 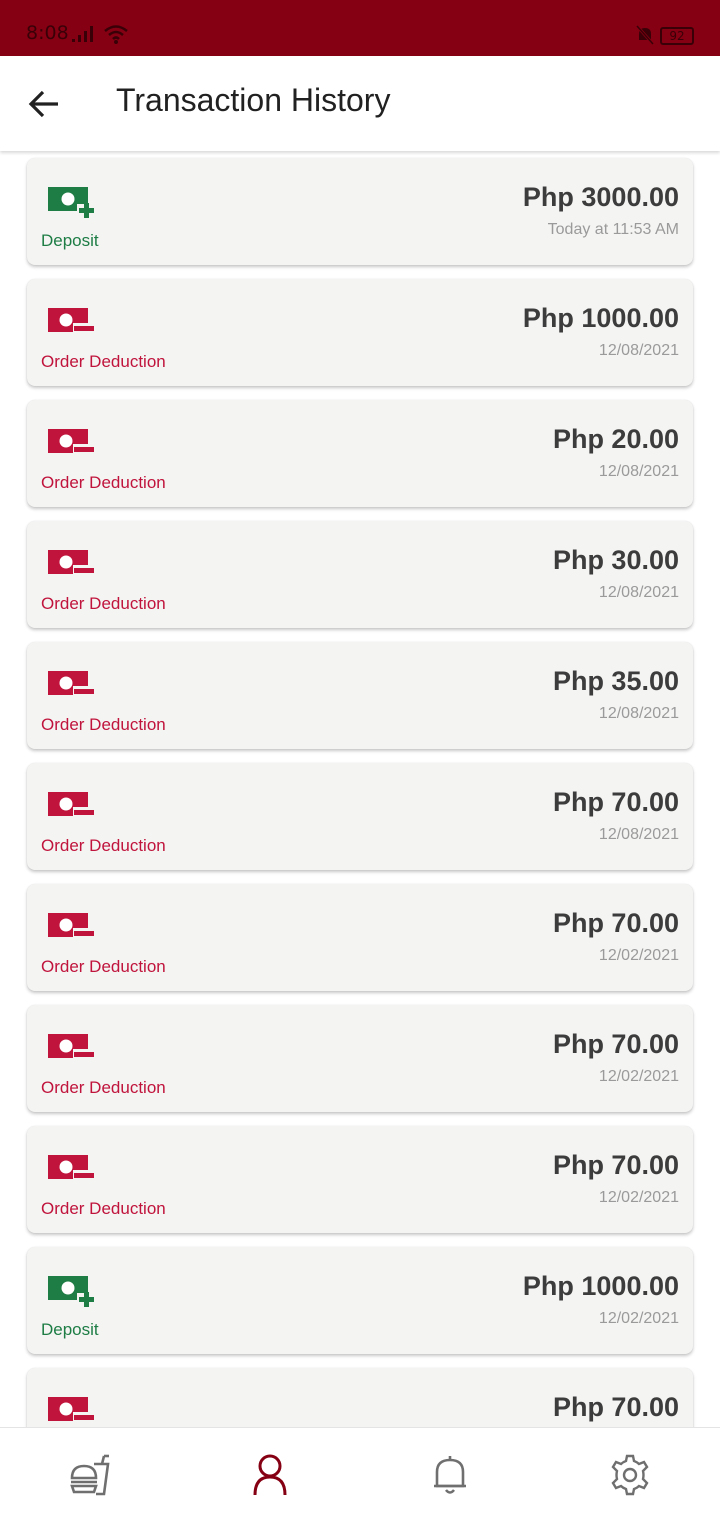 What do you see at coordinates (600, 197) in the screenshot?
I see `transaction-amount: Php 3000.00` at bounding box center [600, 197].